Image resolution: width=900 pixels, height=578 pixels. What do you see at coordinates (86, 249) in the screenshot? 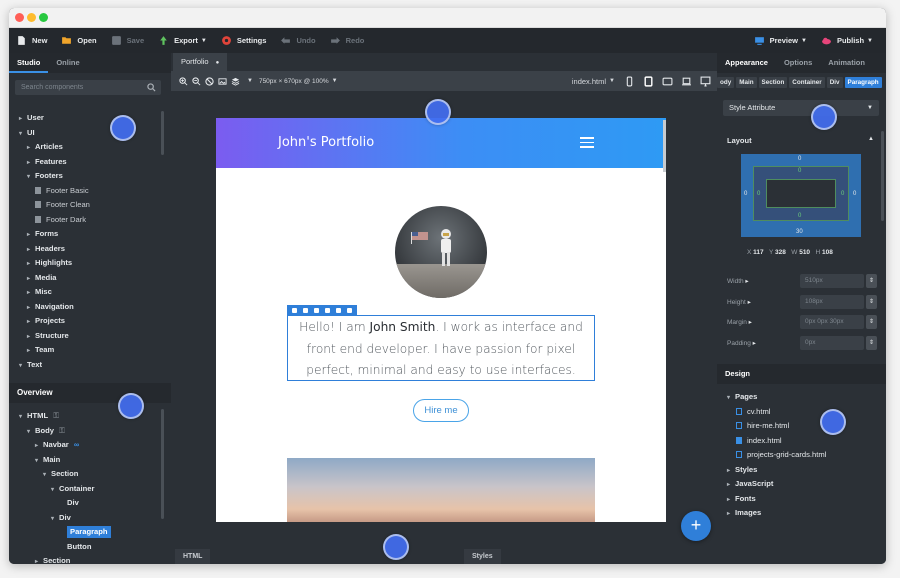
I see `component-tree-item: ▸ Headers` at bounding box center [86, 249].